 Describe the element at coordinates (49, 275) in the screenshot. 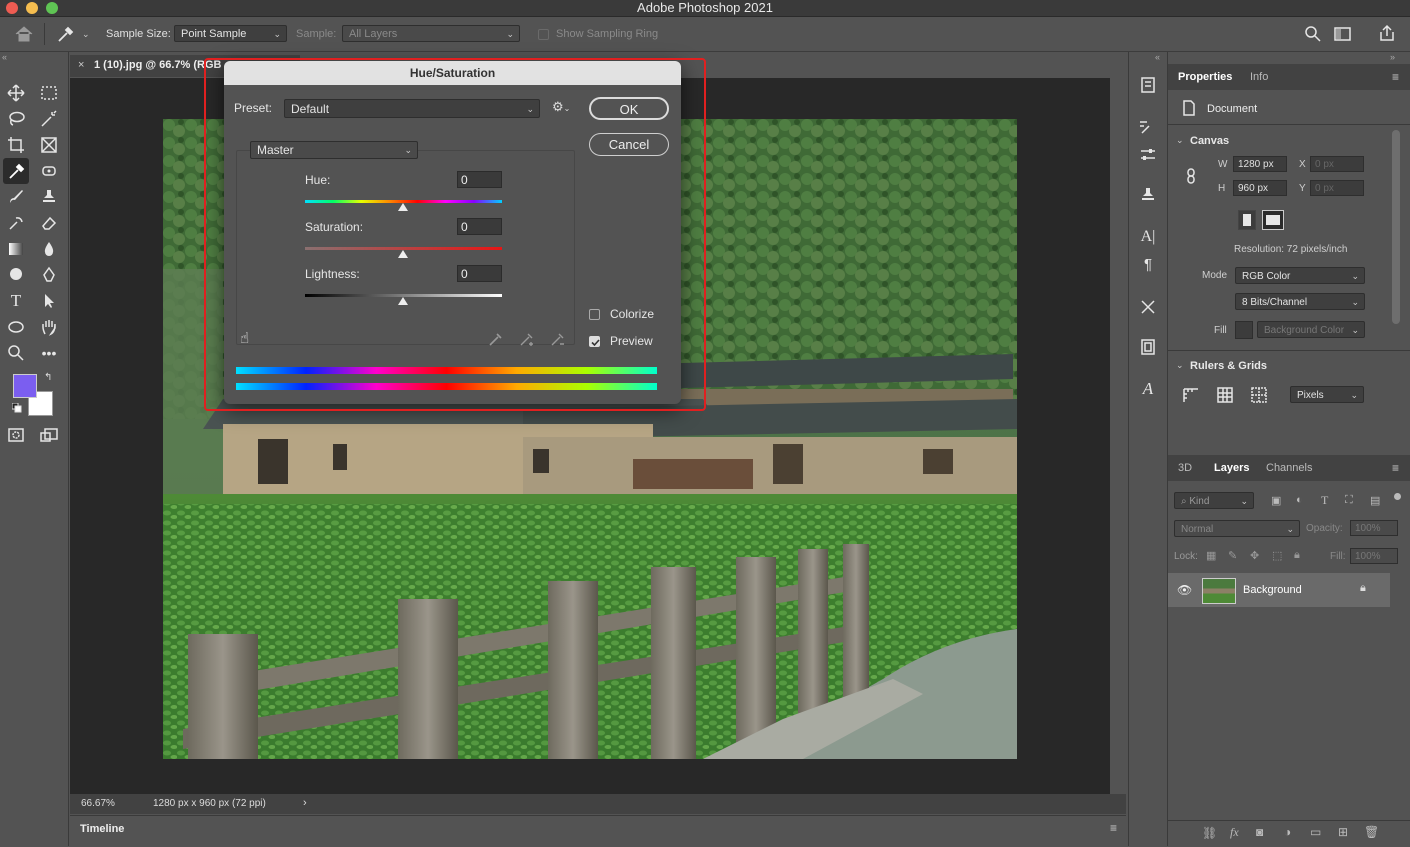

I see `pen-tool-icon` at that location.